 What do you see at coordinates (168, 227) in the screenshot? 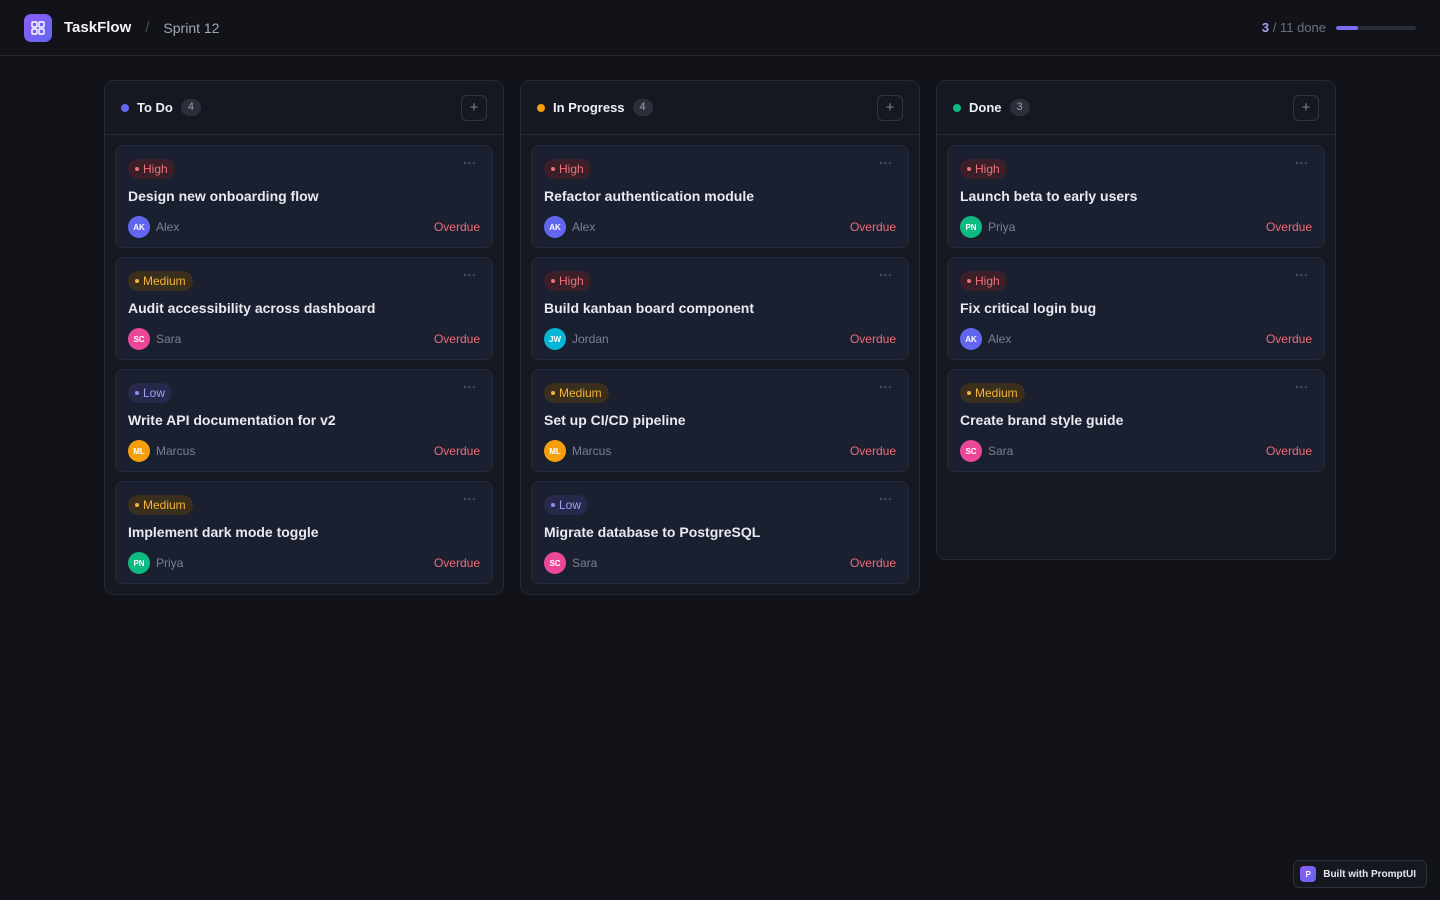
I see `assignee-name: Alex` at bounding box center [168, 227].